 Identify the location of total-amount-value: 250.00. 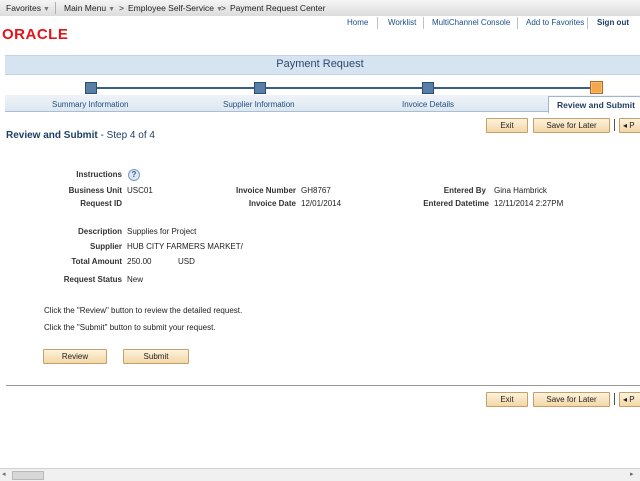
(139, 261).